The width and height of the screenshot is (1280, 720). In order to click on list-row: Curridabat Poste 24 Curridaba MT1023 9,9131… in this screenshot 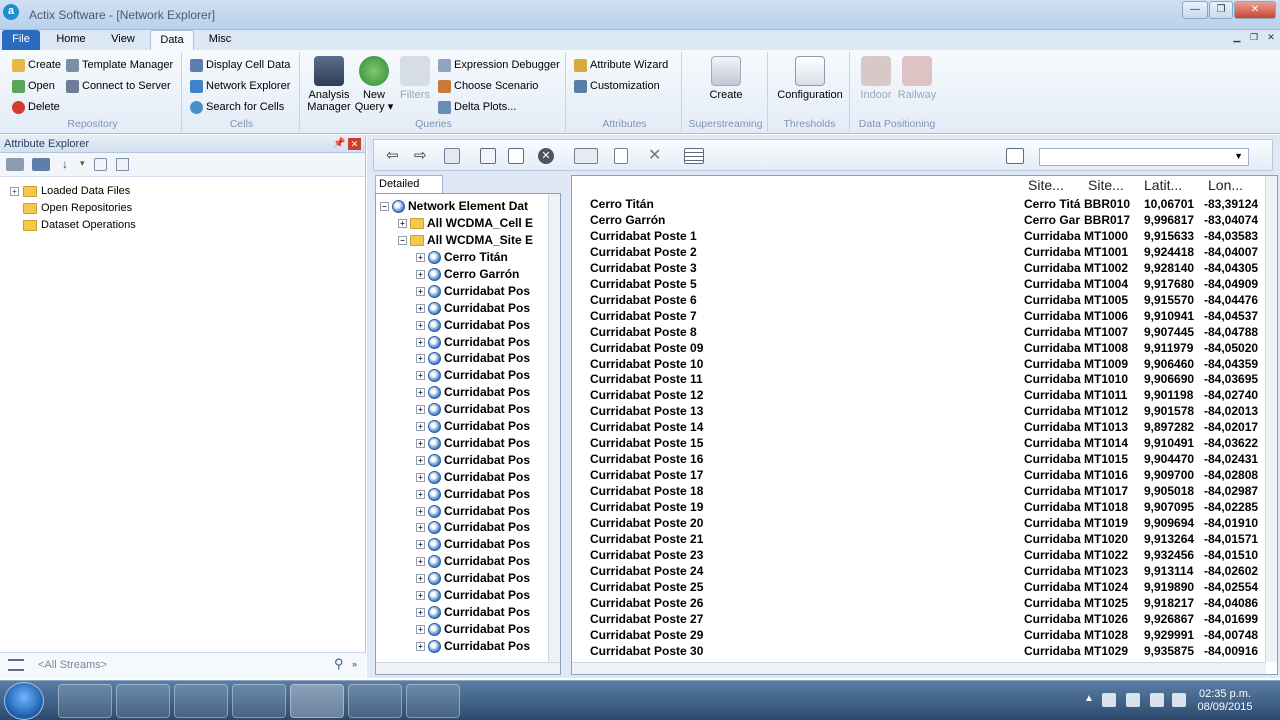, I will do `click(924, 571)`.